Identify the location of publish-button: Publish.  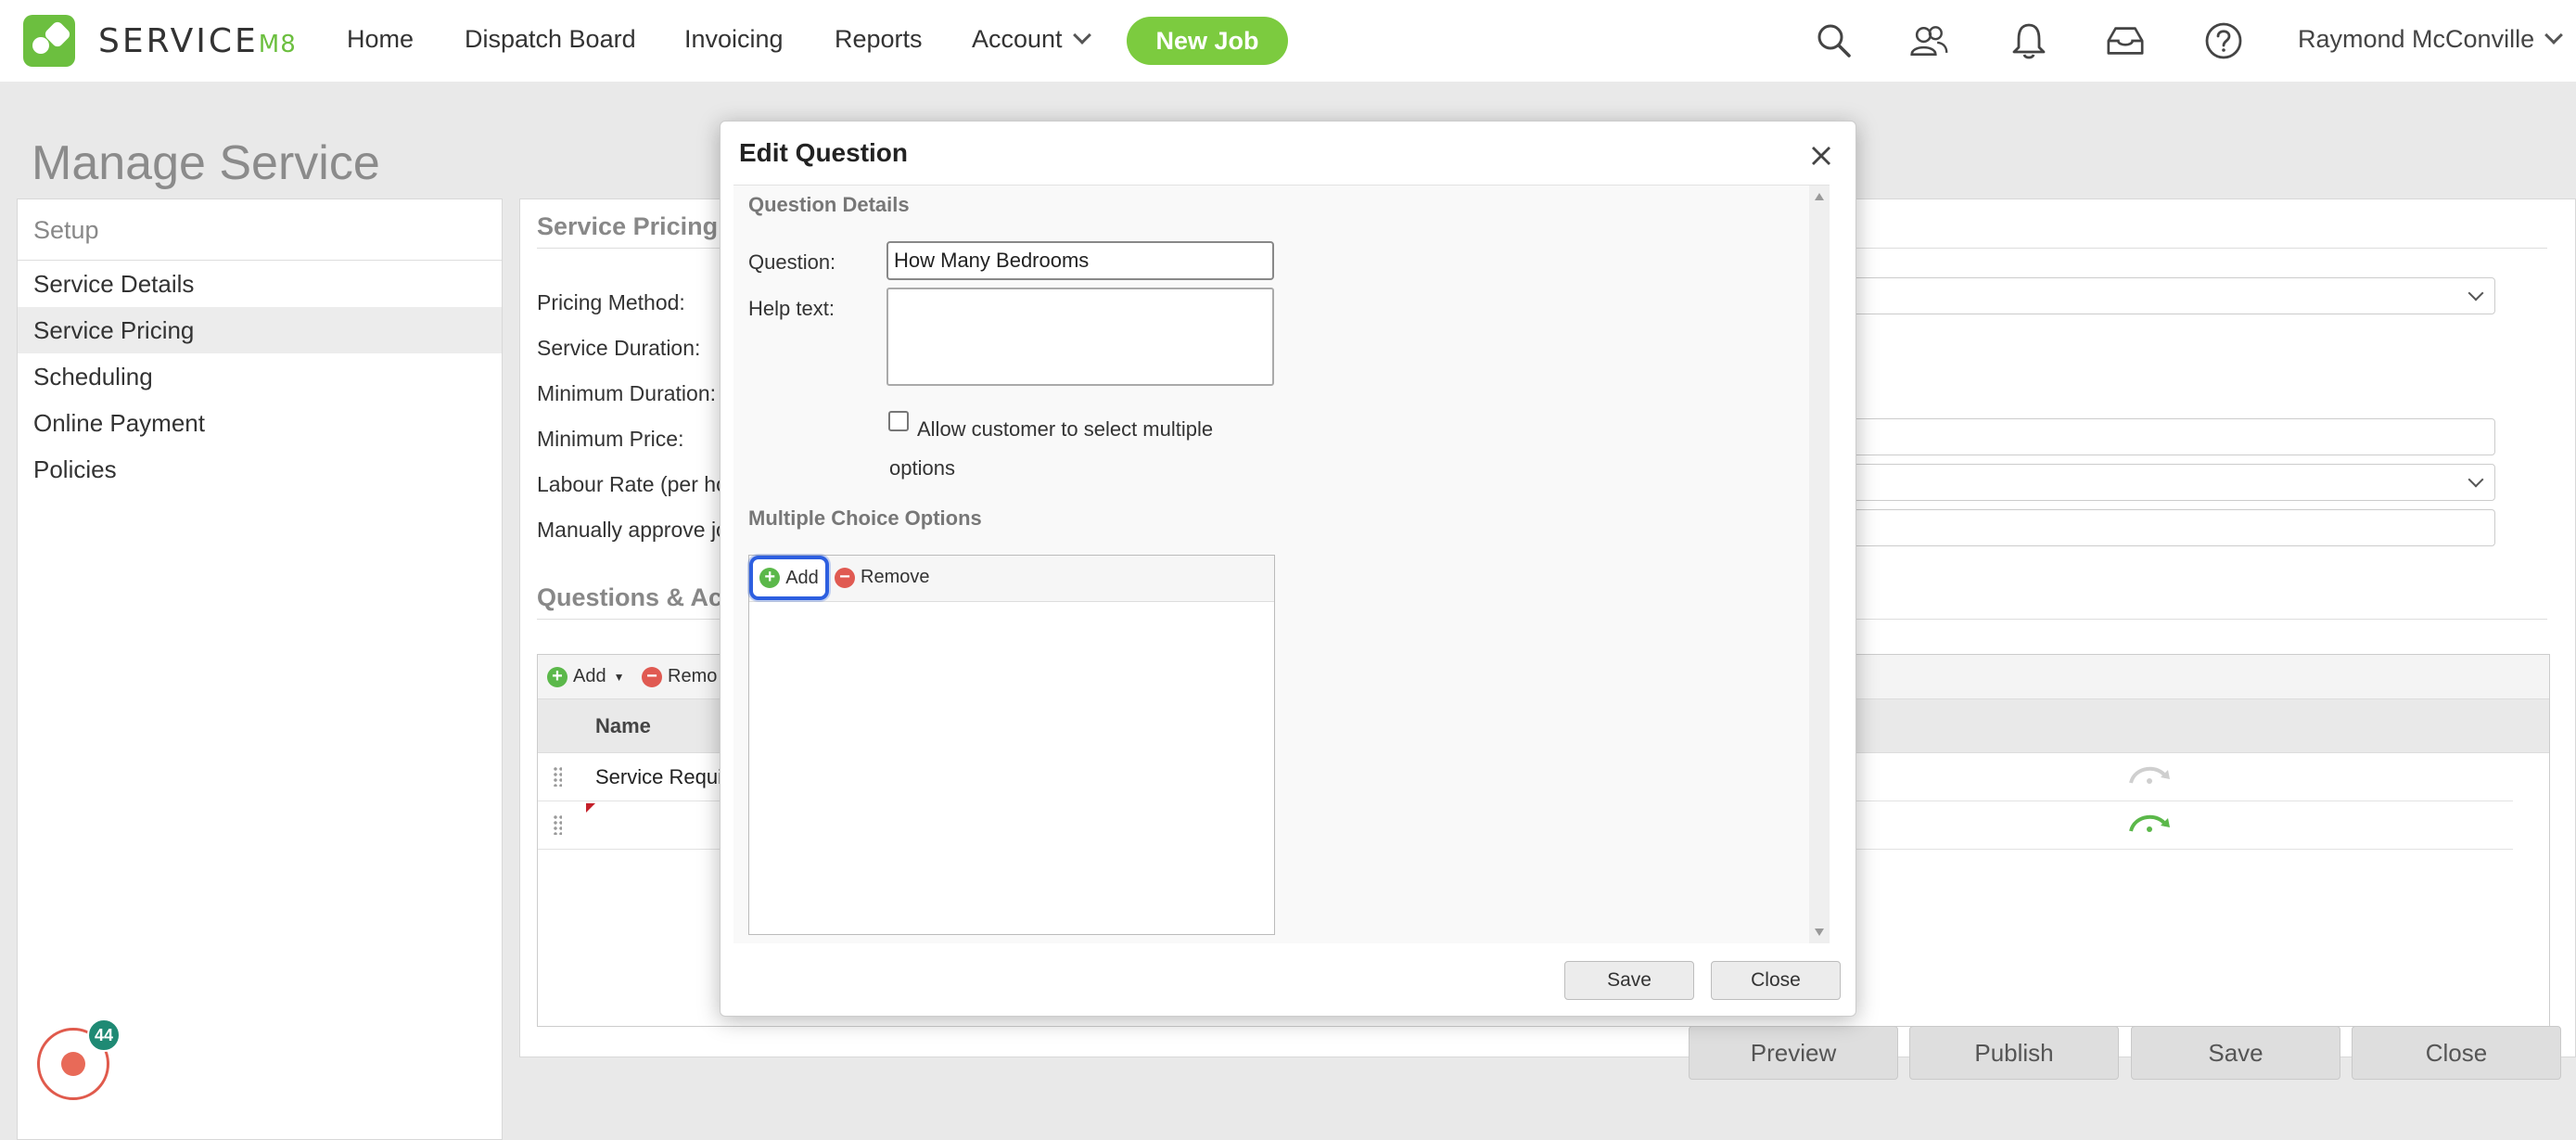
(2014, 1053).